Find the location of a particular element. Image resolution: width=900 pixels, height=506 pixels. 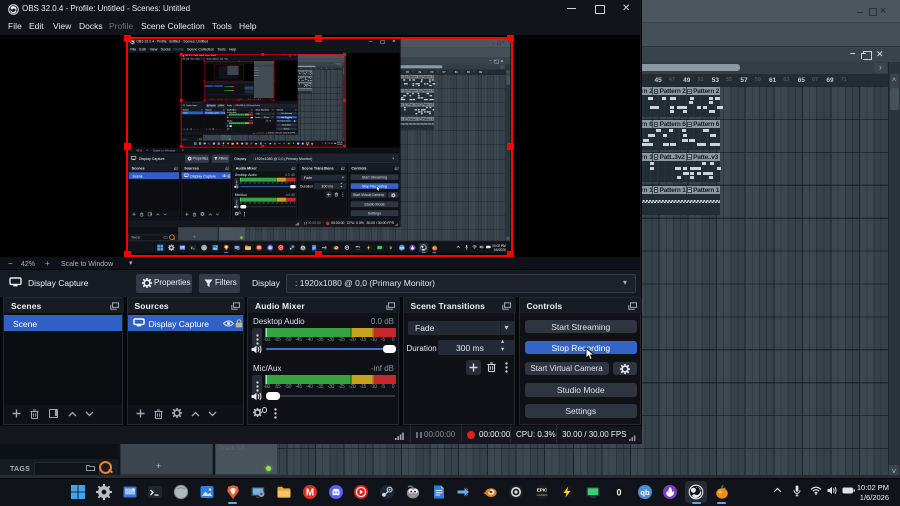

svg-text: qb is located at coordinates (645, 492).